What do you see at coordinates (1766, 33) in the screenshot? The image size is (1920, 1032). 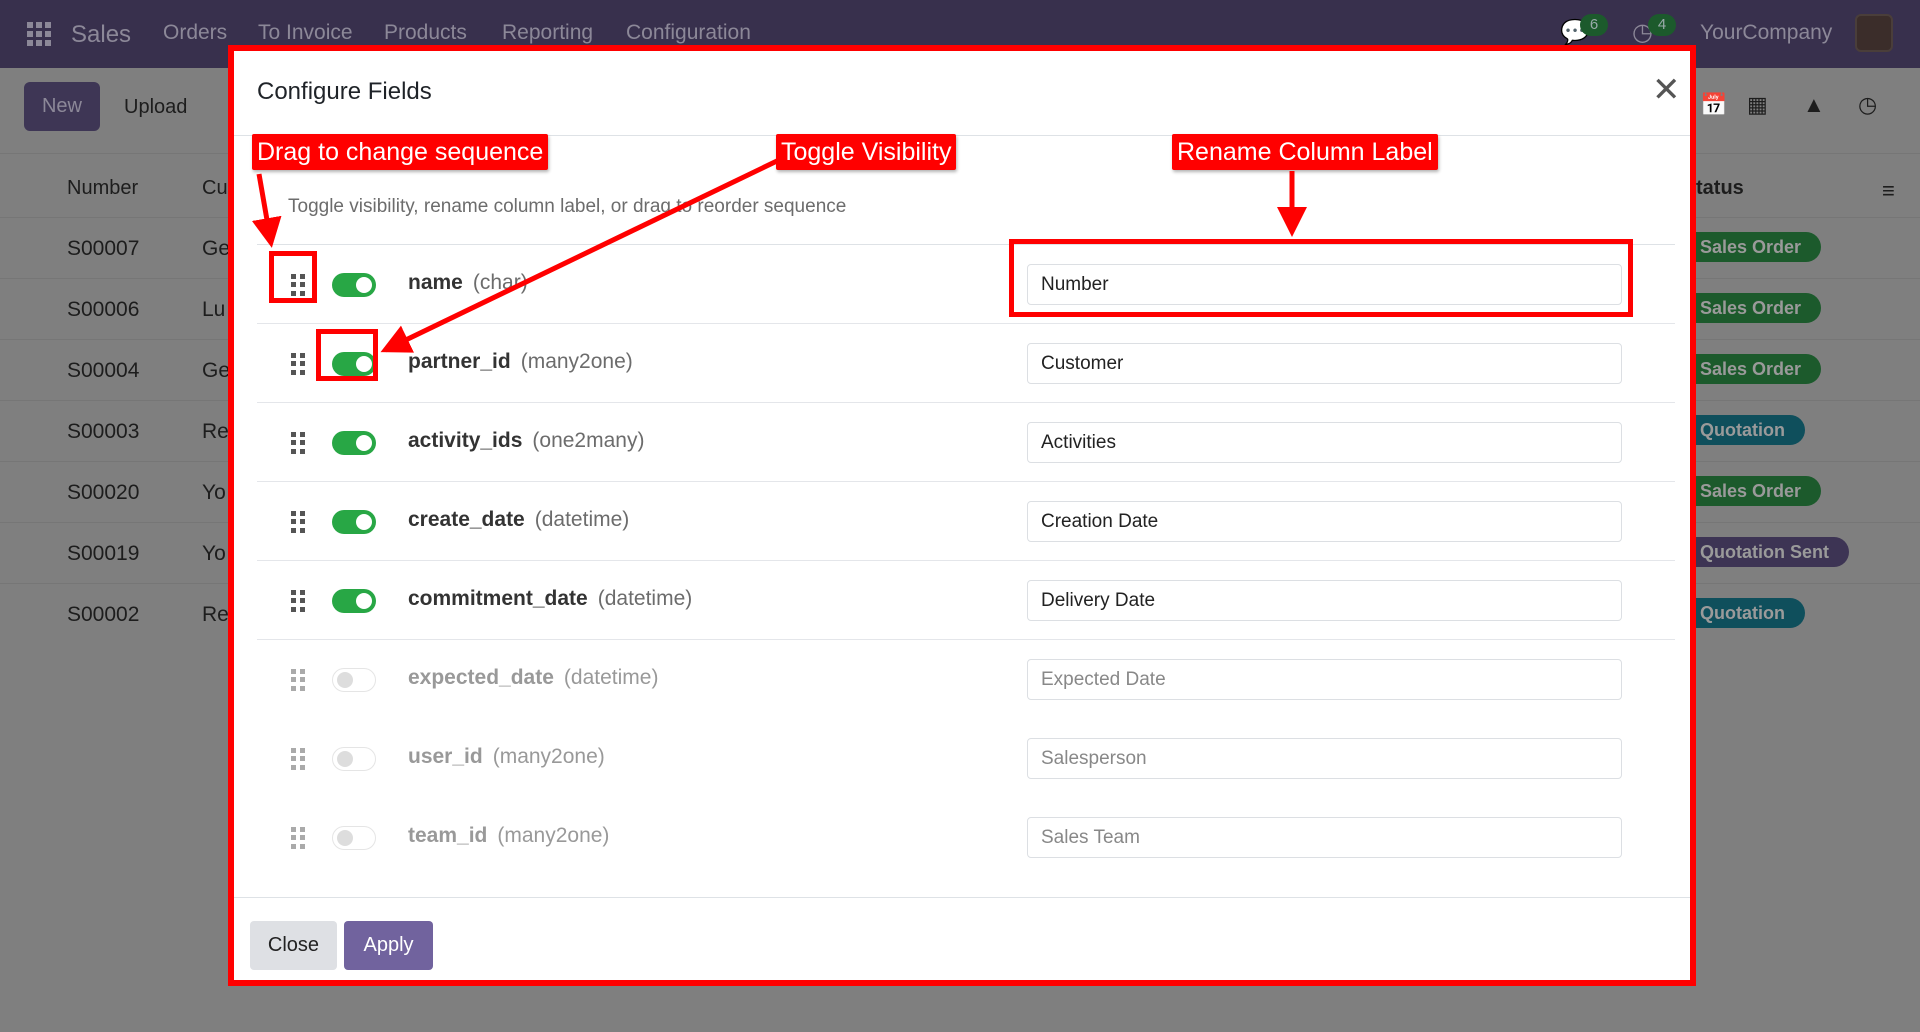 I see `company-name: YourCompany` at bounding box center [1766, 33].